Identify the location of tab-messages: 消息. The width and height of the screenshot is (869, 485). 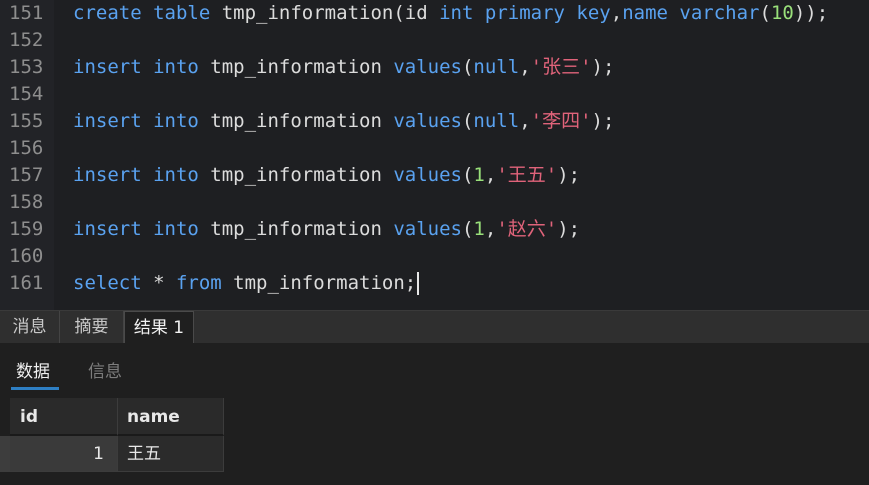
(30, 327).